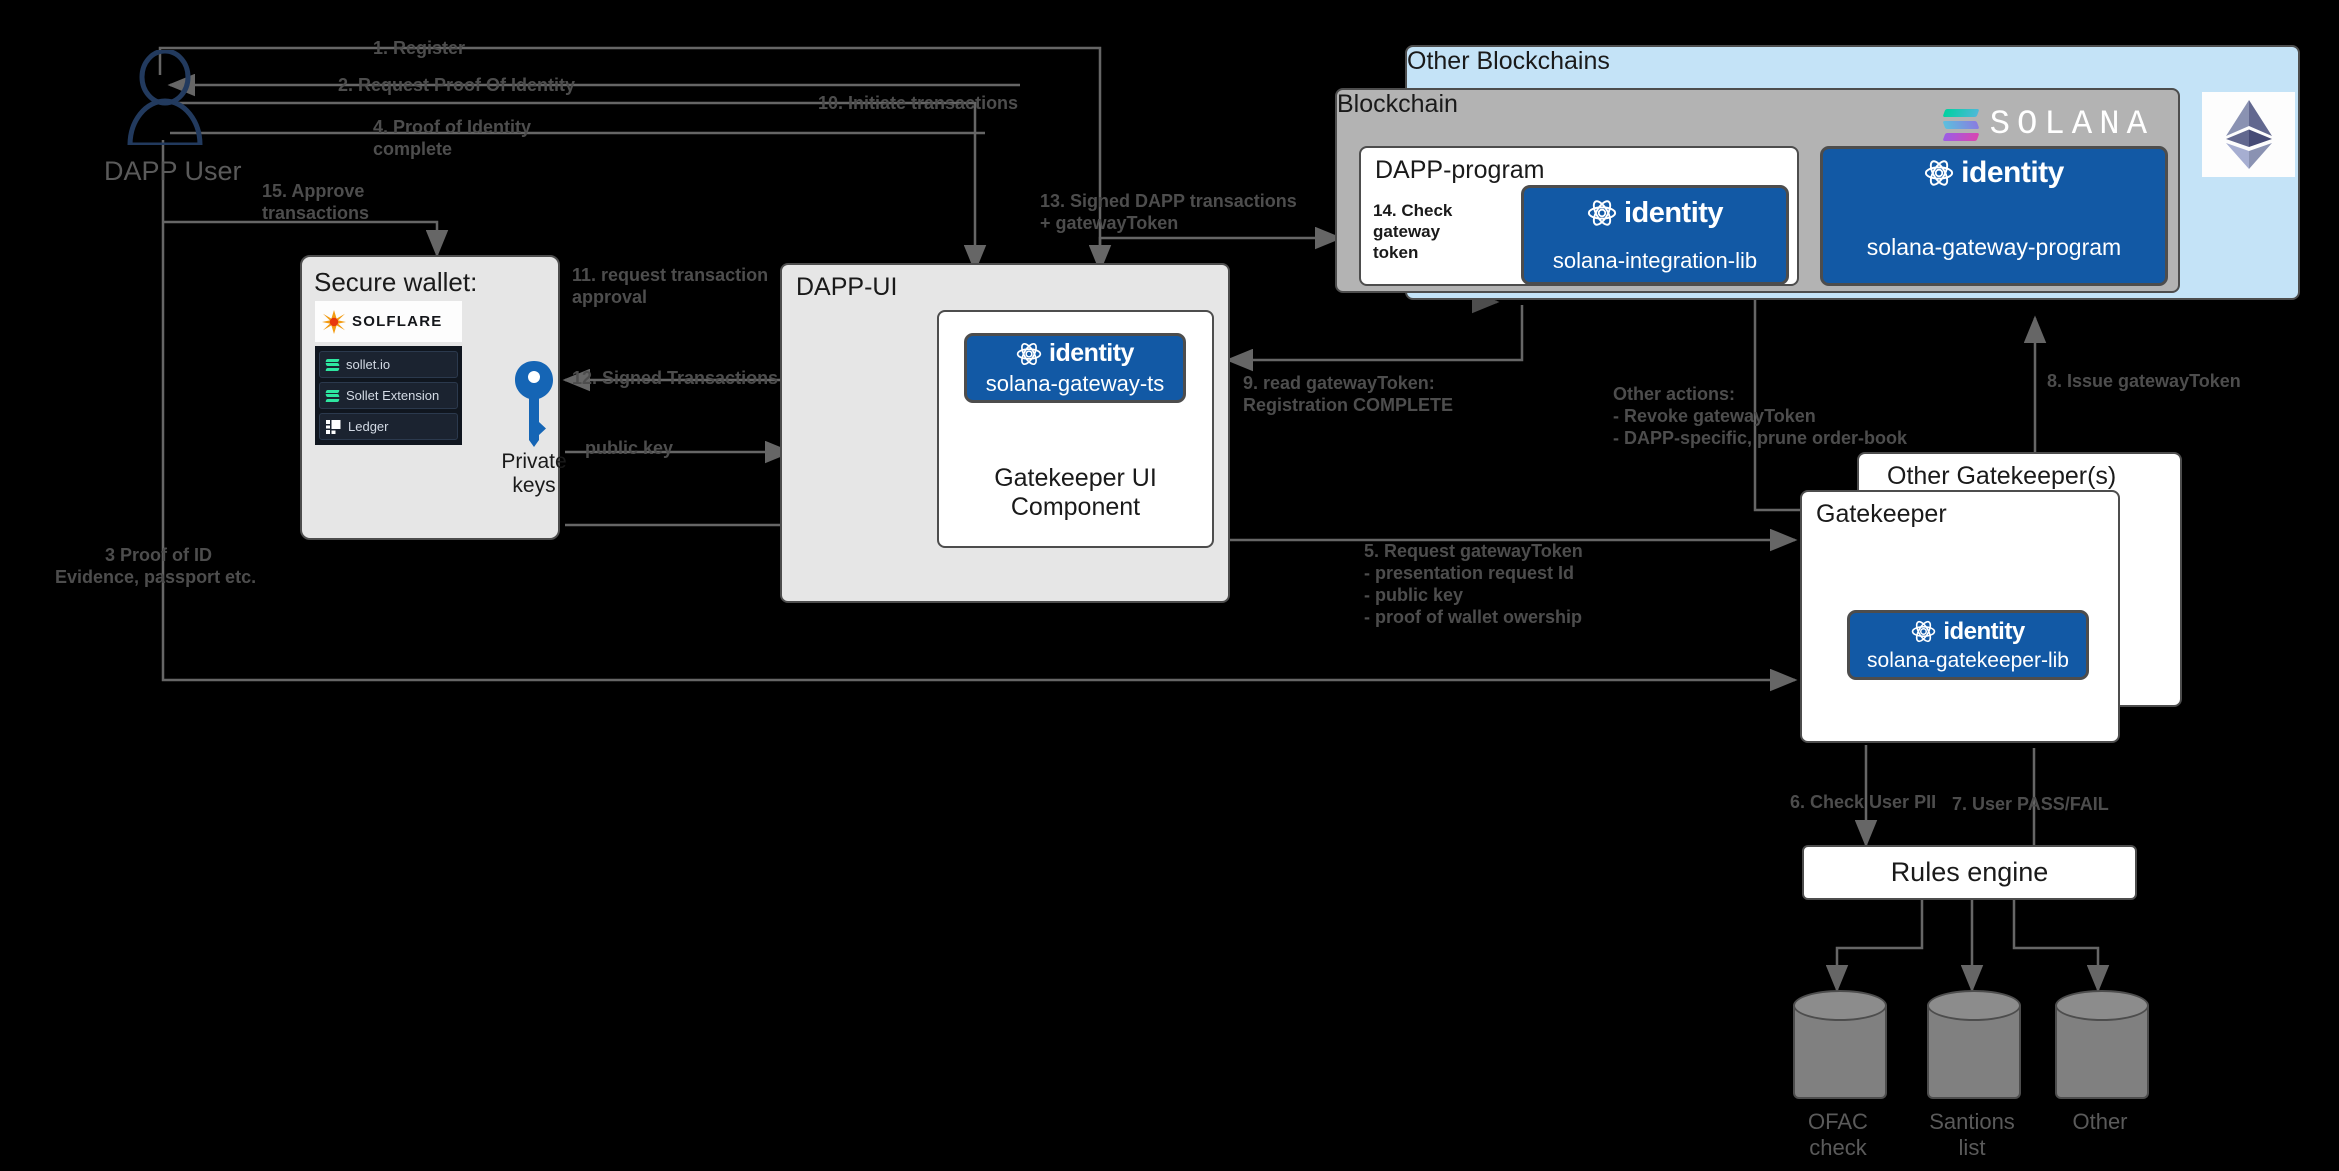  Describe the element at coordinates (452, 127) in the screenshot. I see `flow-label-4a: 4. Proof of Identity` at that location.